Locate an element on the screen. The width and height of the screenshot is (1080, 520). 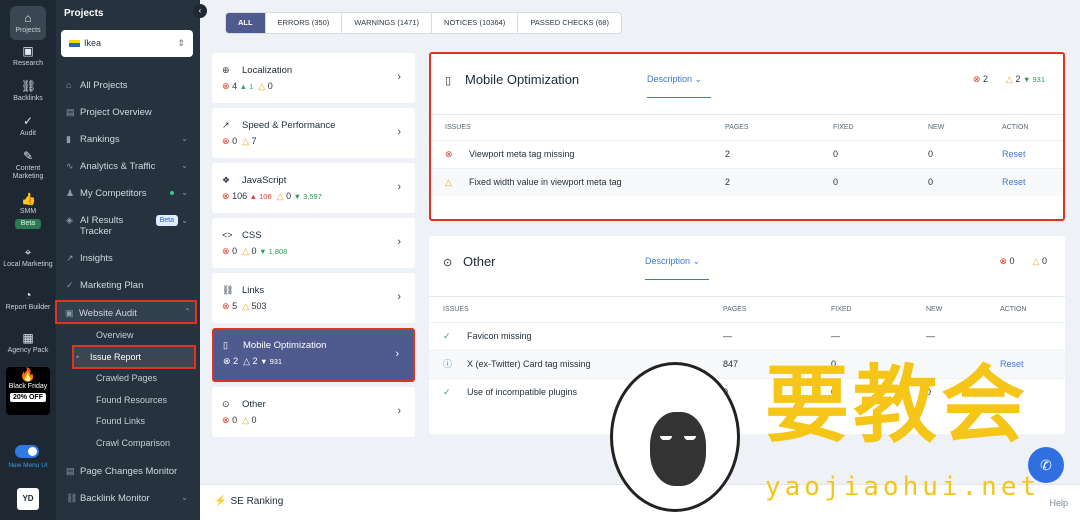
nav-label: Page Changes Monitor is located at coordinates (129, 471).